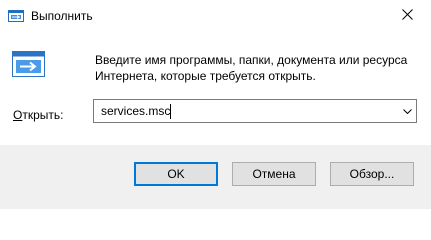  Describe the element at coordinates (215, 15) in the screenshot. I see `title-bar: Выполнить` at that location.